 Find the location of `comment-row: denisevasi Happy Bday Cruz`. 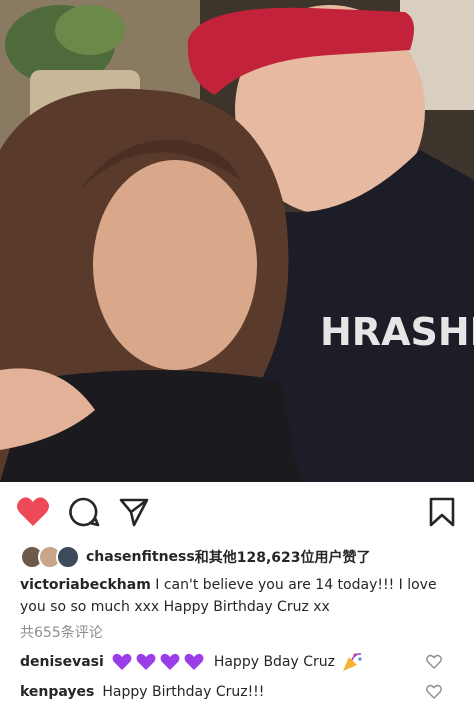

comment-row: denisevasi Happy Bday Cruz is located at coordinates (240, 662).